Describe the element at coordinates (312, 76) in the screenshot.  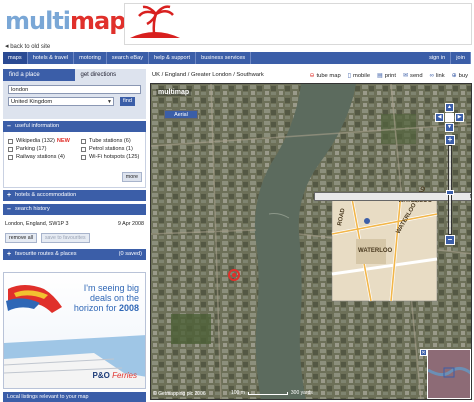
I see `tube-icon: ⊖` at that location.